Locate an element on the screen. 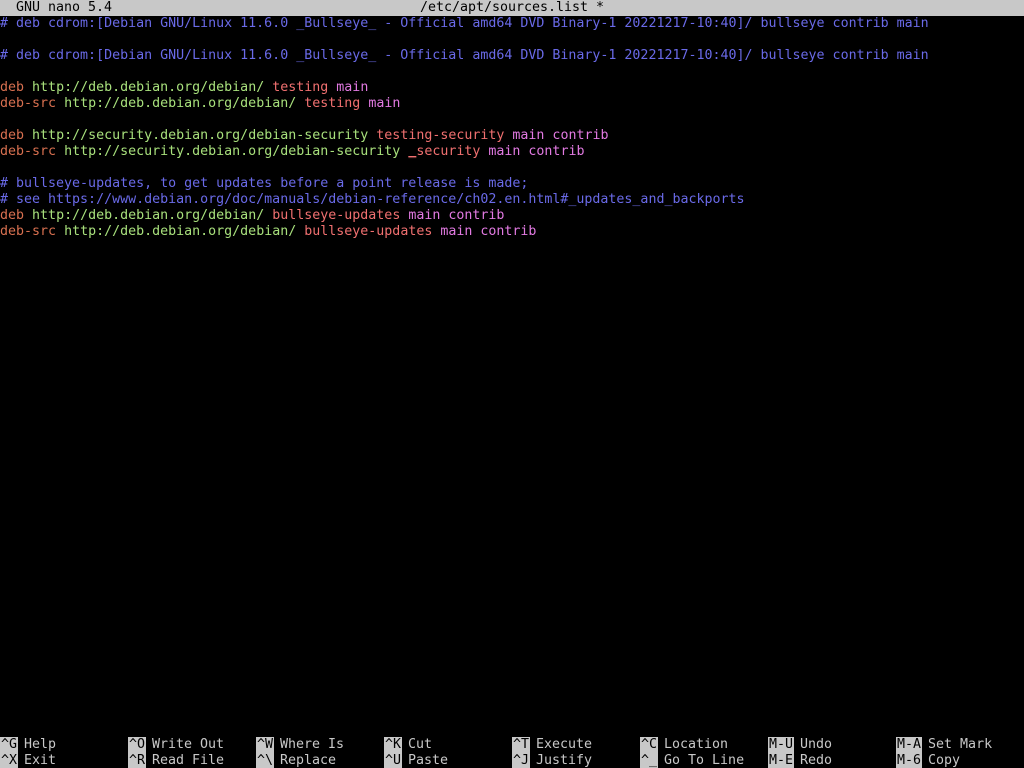  shortcut-label: Replace is located at coordinates (308, 760).